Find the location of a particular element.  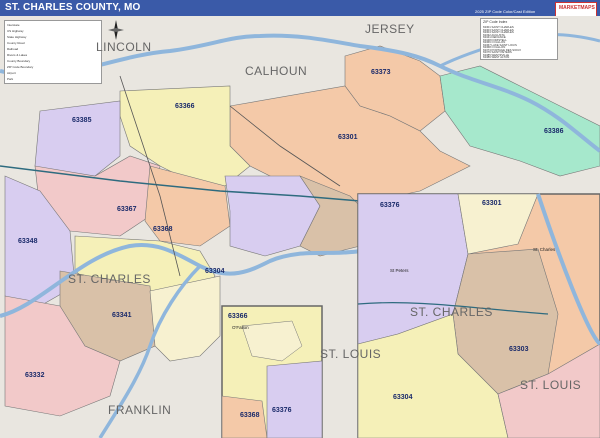

place-label-ofallon: O'Fallon is located at coordinates (240, 327).